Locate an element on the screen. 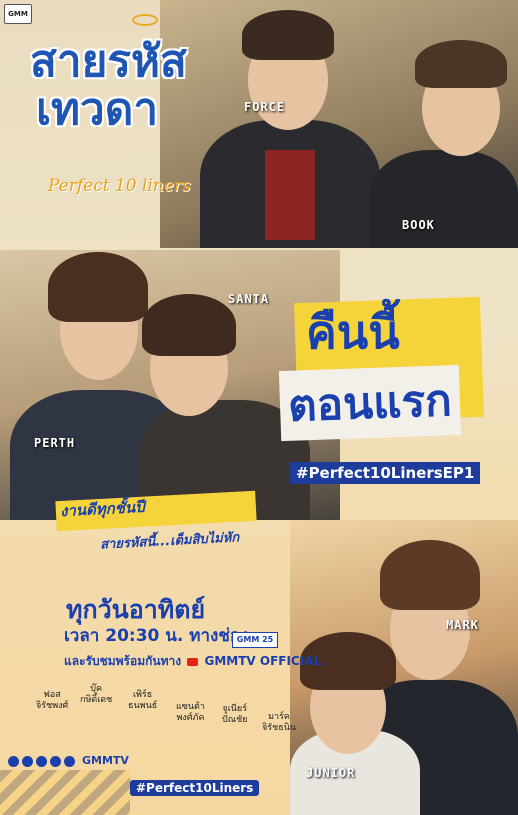 This screenshot has height=815, width=518. watch-channel: GMMTV OFFICIAL is located at coordinates (263, 661).